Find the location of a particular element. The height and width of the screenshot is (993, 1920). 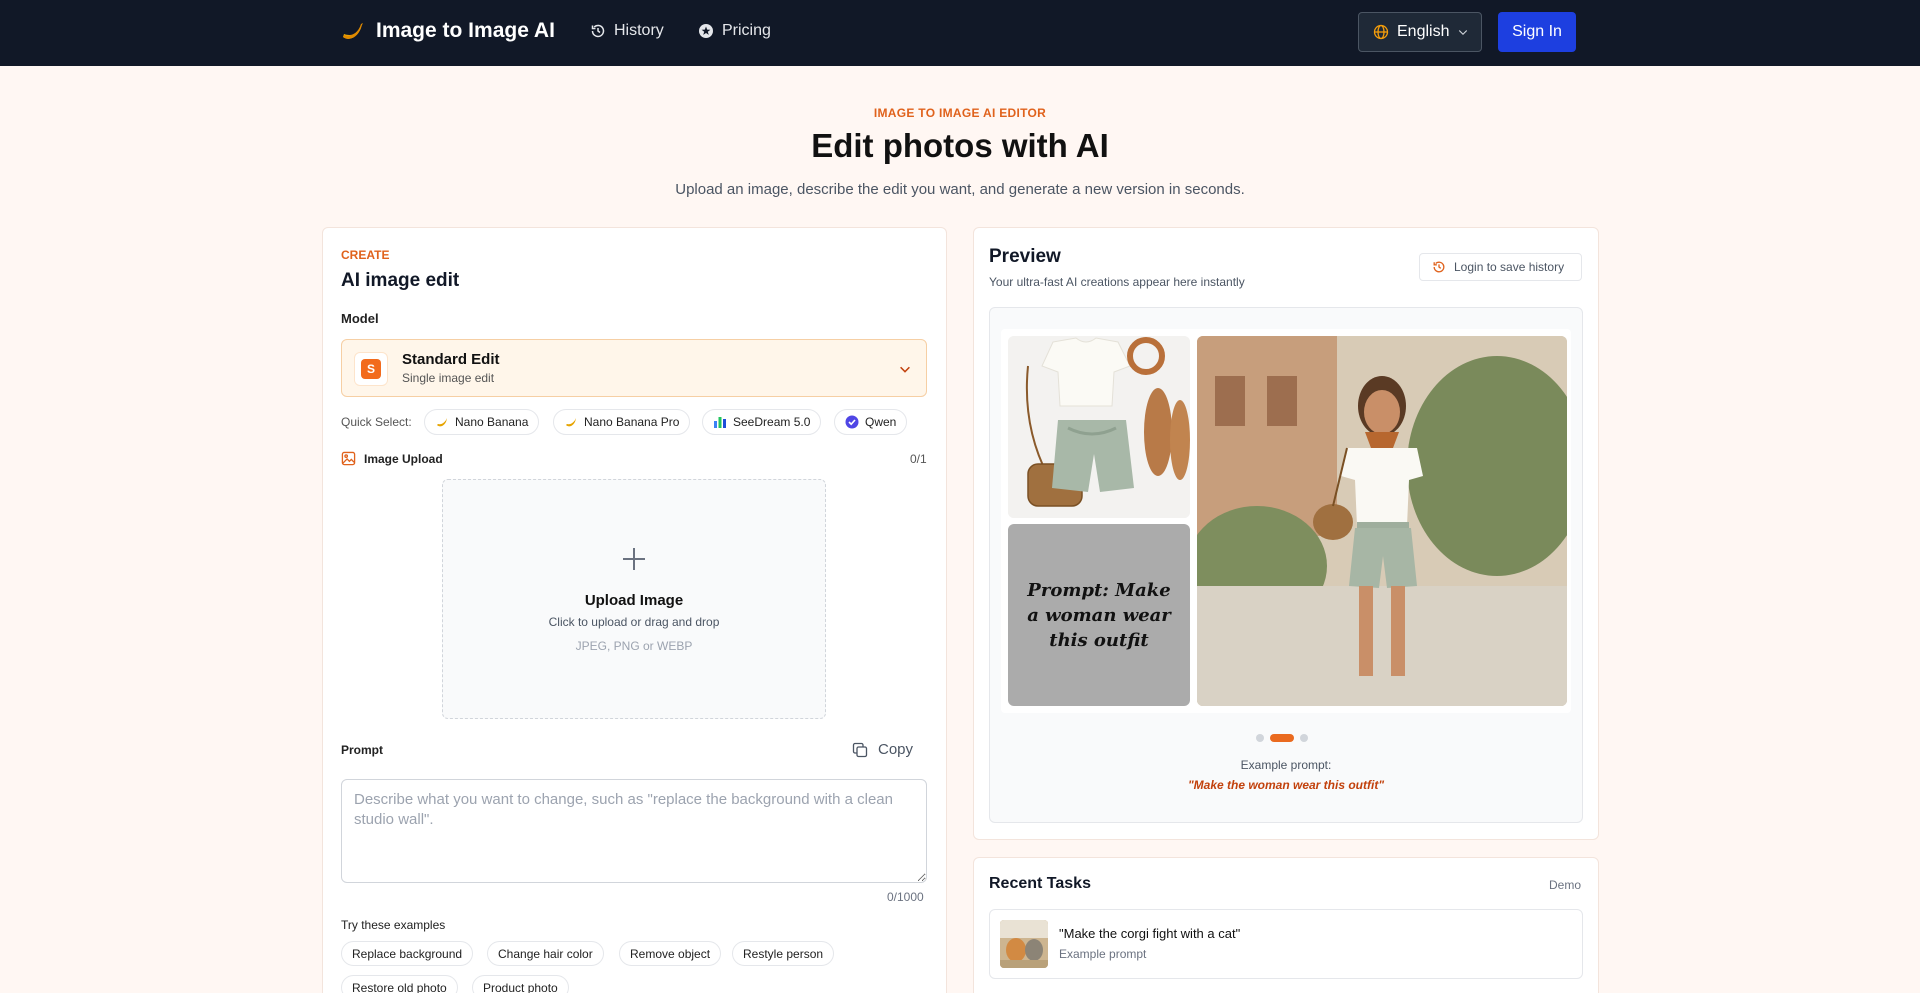

pricing-icon is located at coordinates (706, 31).